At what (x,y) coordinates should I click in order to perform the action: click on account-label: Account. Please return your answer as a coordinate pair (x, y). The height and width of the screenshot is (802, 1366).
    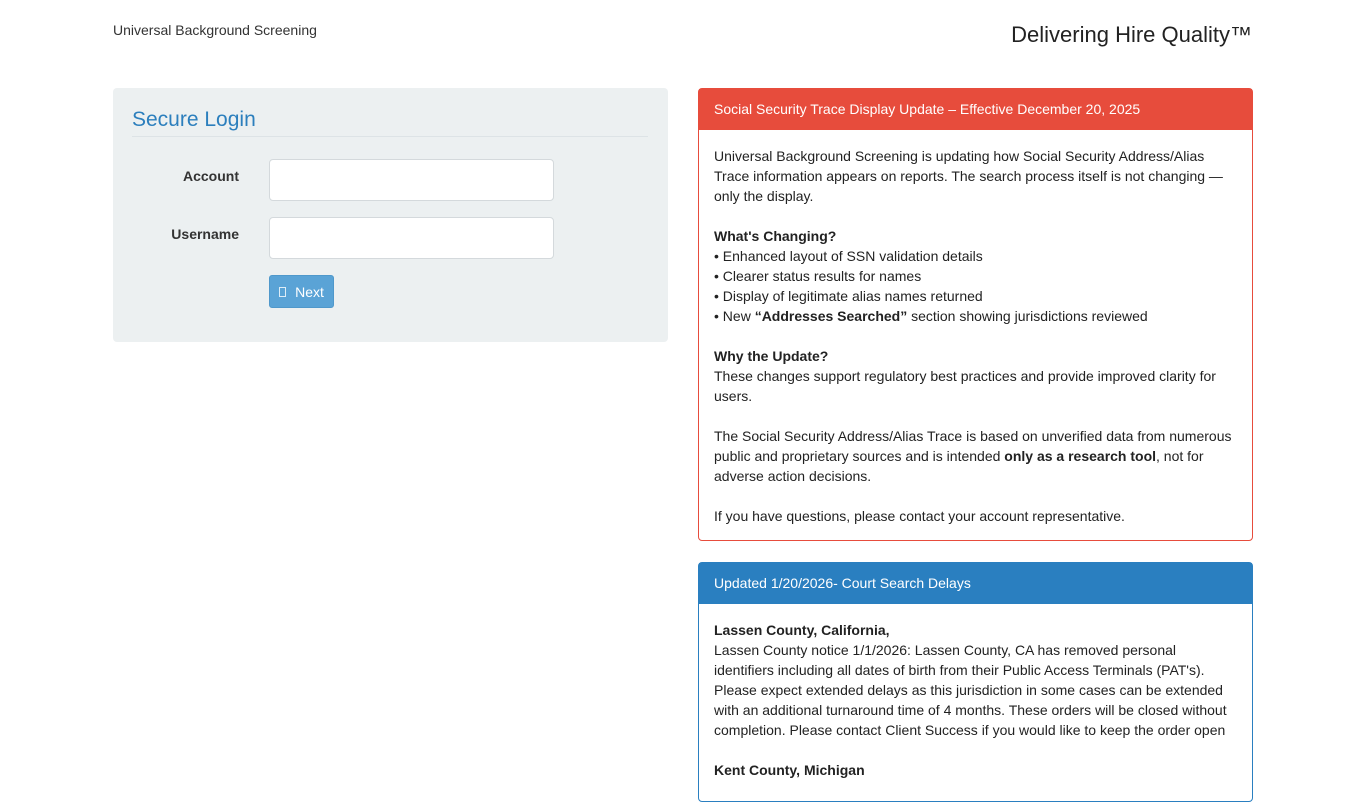
    Looking at the image, I should click on (211, 176).